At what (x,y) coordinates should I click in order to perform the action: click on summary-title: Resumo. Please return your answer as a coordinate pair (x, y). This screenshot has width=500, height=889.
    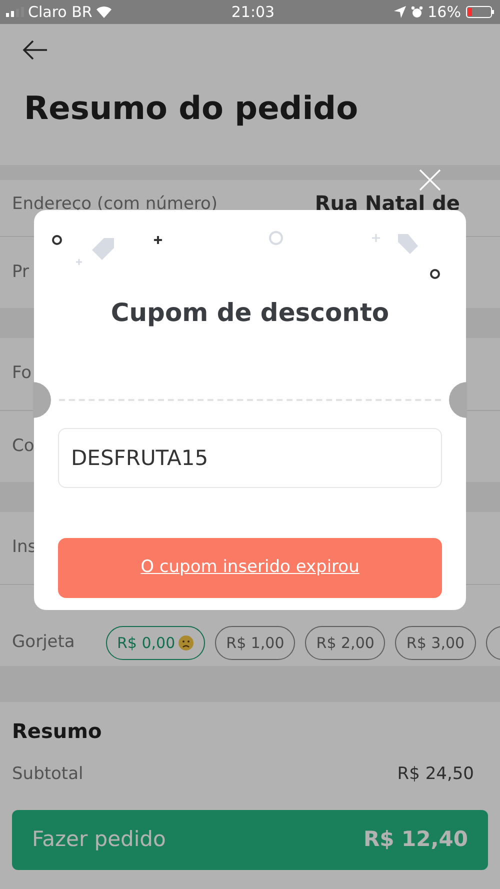
    Looking at the image, I should click on (57, 731).